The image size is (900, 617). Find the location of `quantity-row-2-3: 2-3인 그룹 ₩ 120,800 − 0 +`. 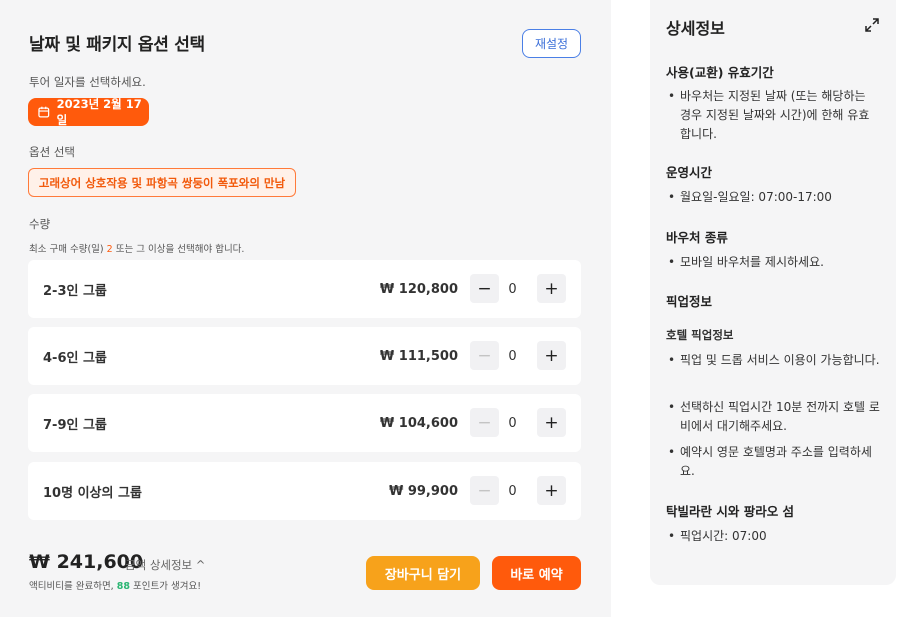

quantity-row-2-3: 2-3인 그룹 ₩ 120,800 − 0 + is located at coordinates (304, 289).